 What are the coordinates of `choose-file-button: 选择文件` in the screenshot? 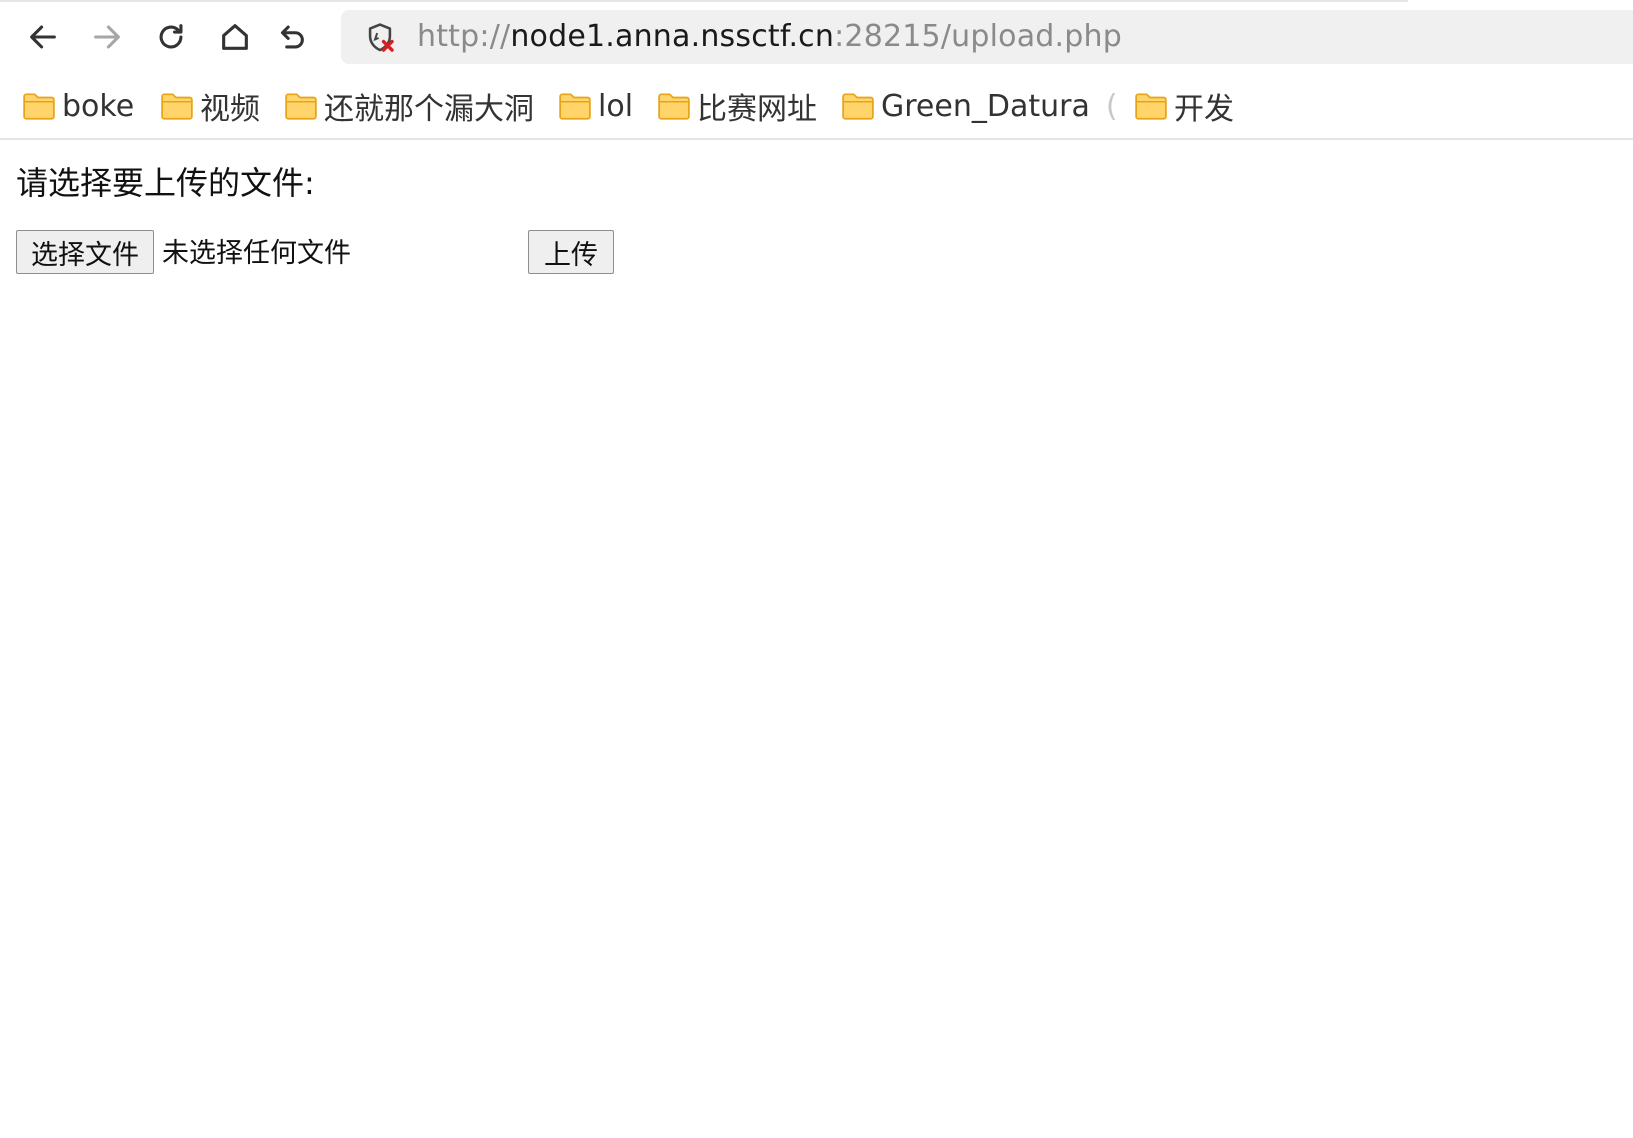 It's located at (85, 252).